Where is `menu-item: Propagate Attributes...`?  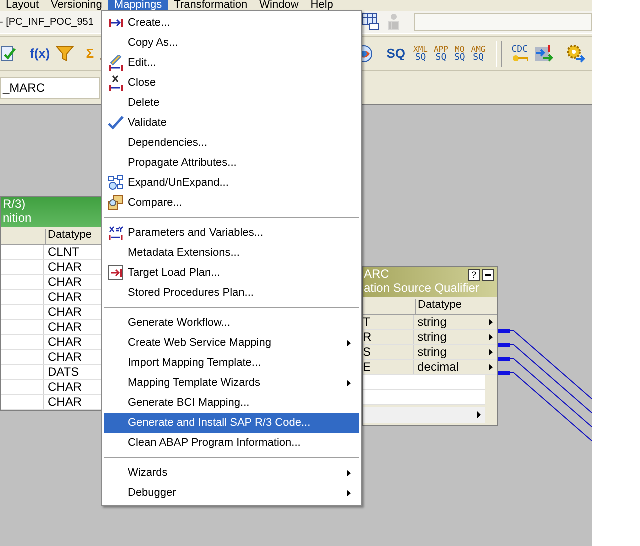 menu-item: Propagate Attributes... is located at coordinates (231, 163).